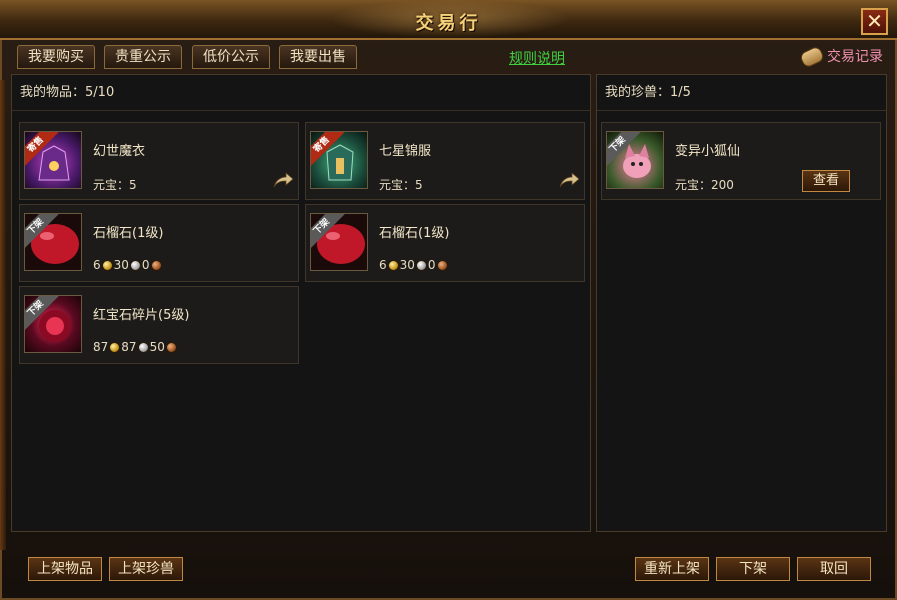 The width and height of the screenshot is (897, 600). I want to click on ruby-shard-icon: 下架, so click(53, 324).